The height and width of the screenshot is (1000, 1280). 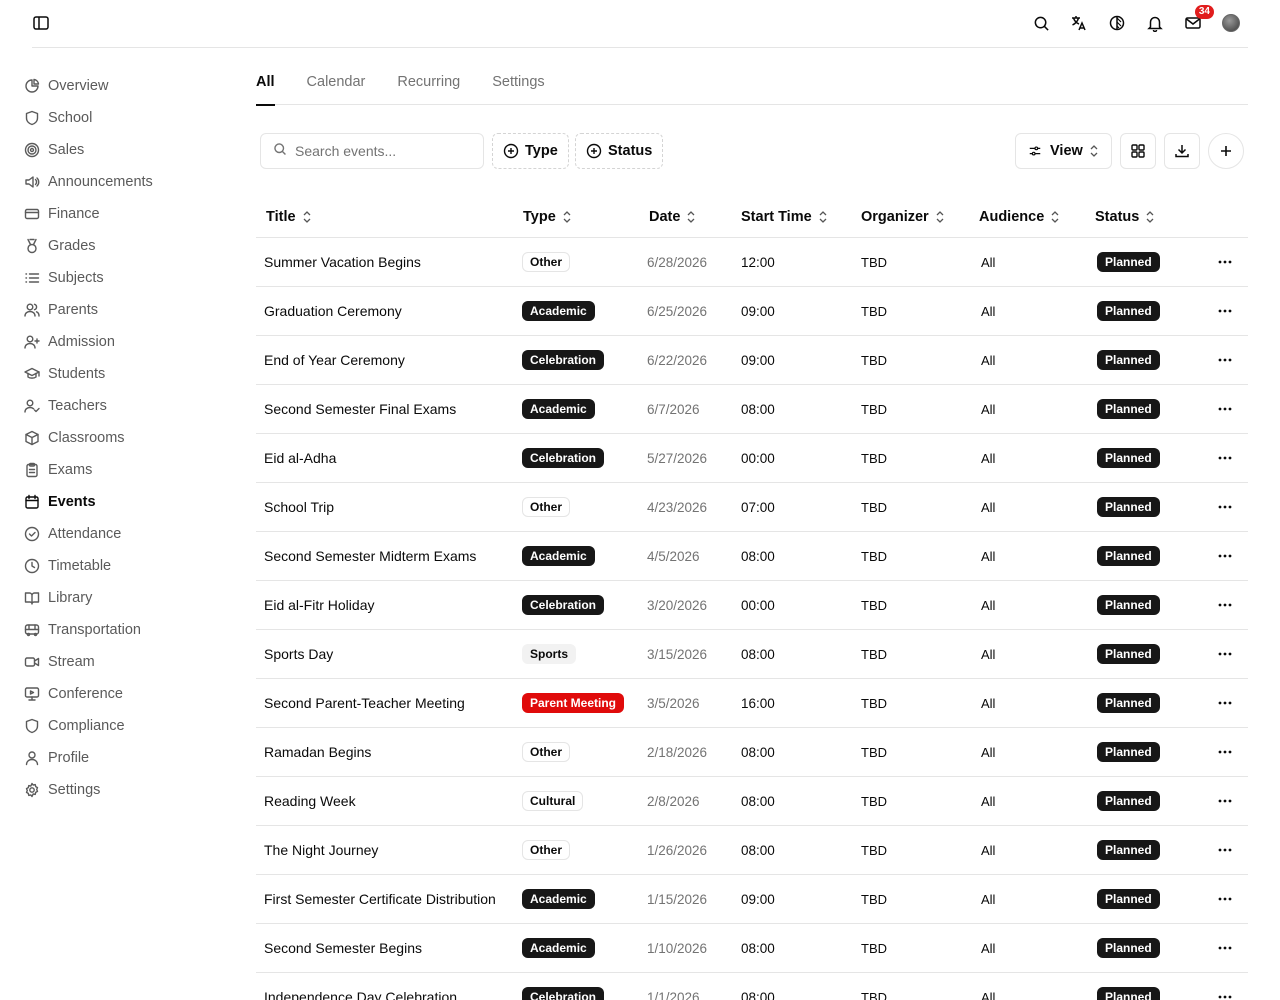 What do you see at coordinates (988, 311) in the screenshot?
I see `event-audience: All` at bounding box center [988, 311].